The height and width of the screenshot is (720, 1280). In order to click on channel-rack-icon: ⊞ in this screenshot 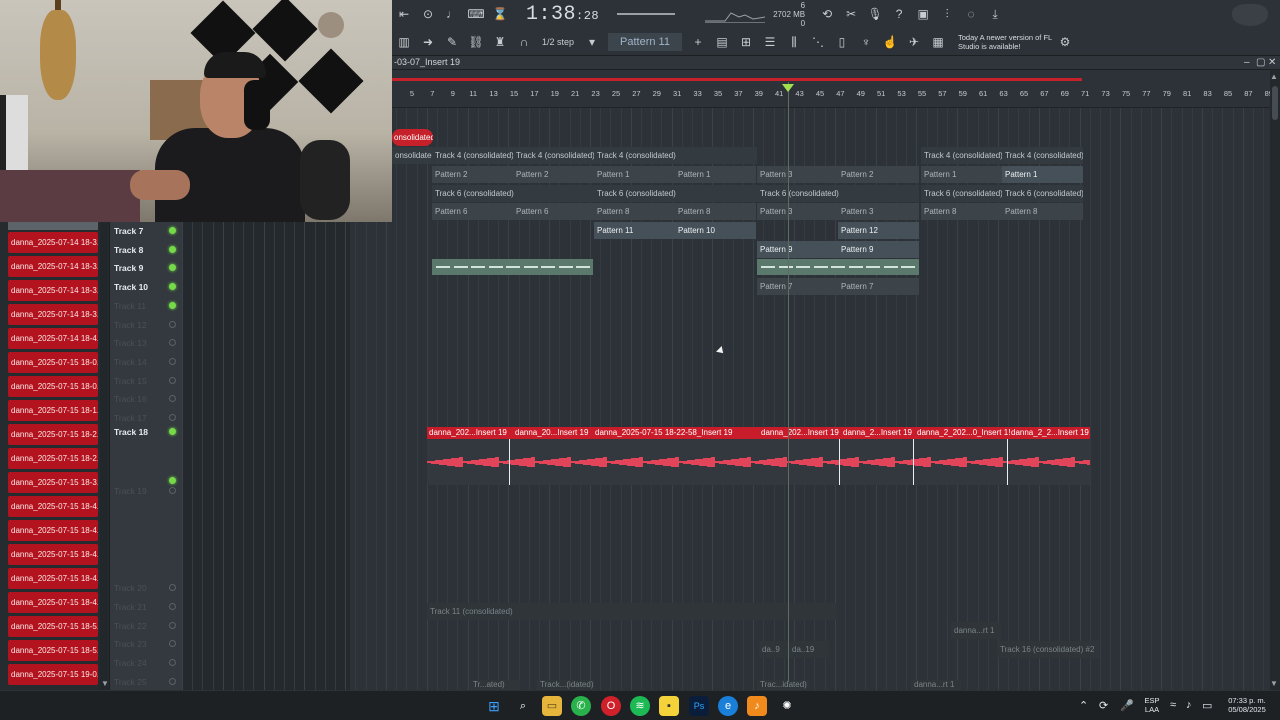, I will do `click(746, 42)`.